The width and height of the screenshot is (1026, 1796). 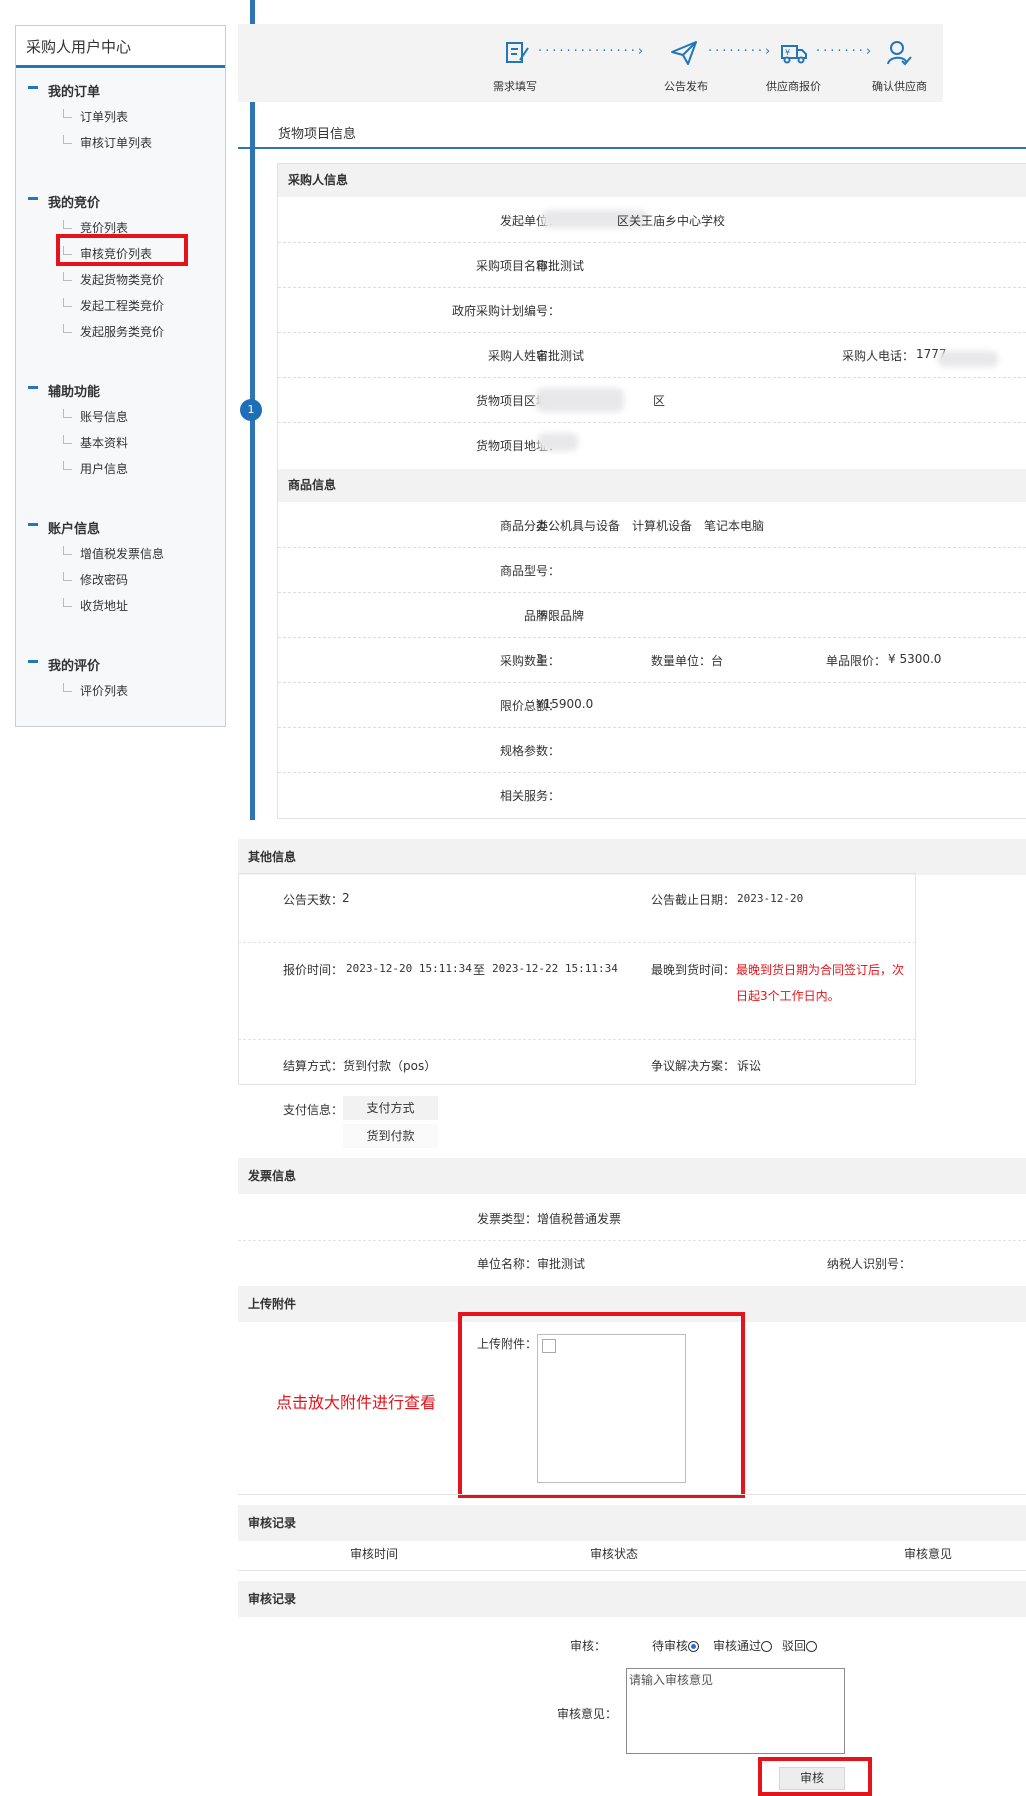 What do you see at coordinates (64, 390) in the screenshot?
I see `sidebar-group-aux: 辅助功能` at bounding box center [64, 390].